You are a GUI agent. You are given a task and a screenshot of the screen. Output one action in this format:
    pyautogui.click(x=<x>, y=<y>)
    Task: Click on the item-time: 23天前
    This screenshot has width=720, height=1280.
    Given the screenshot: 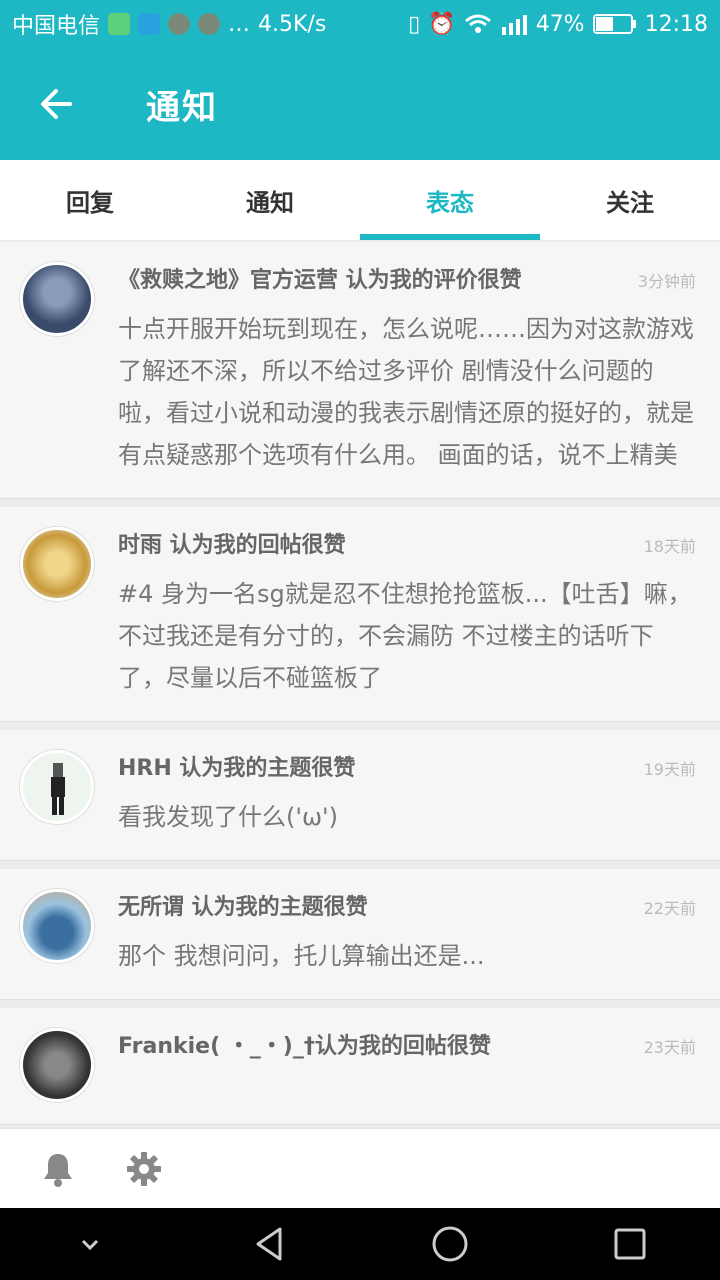 What is the action you would take?
    pyautogui.click(x=669, y=1047)
    